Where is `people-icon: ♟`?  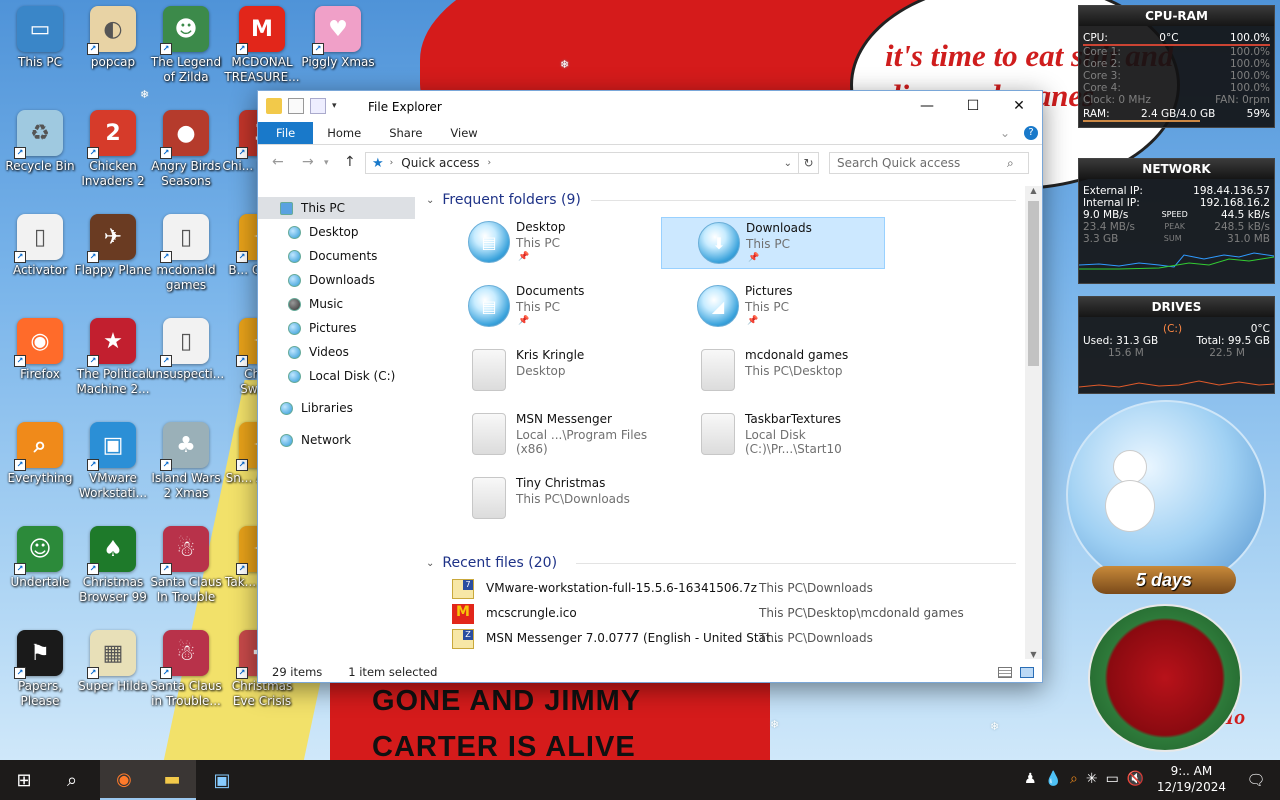 people-icon: ♟ is located at coordinates (1030, 779).